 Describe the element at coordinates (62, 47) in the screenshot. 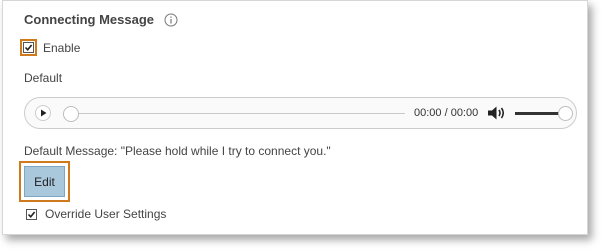

I see `enable-label: Enable` at that location.